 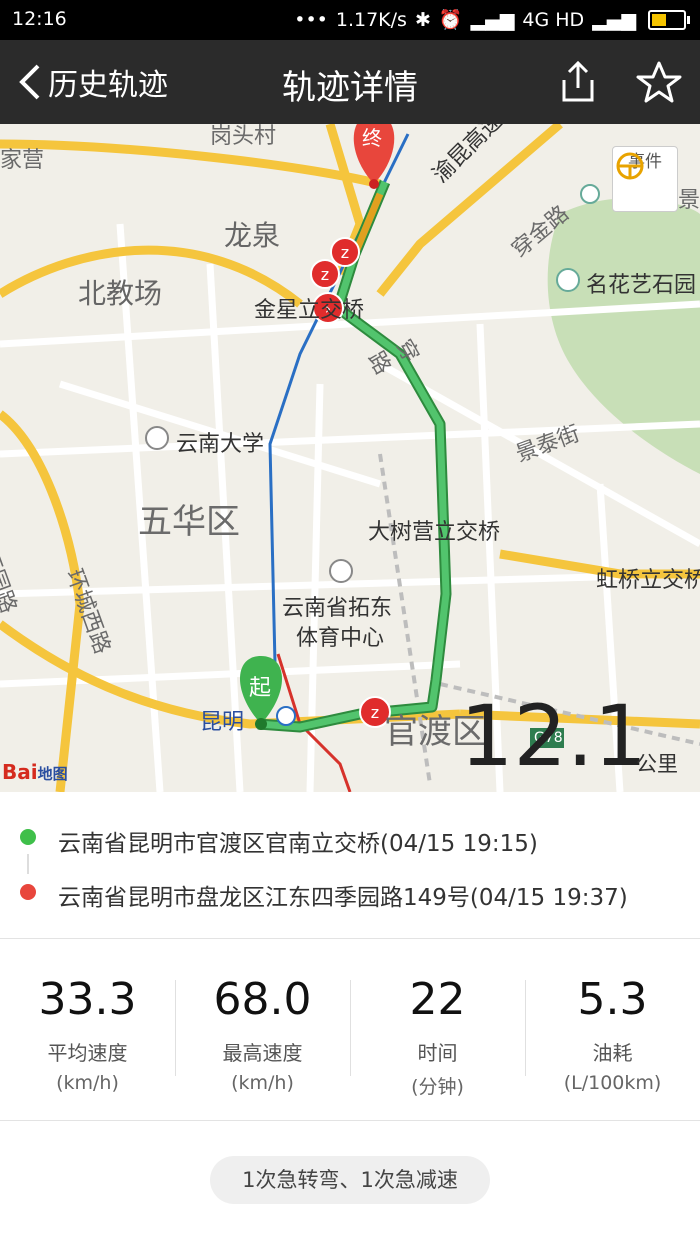 I want to click on share-button, so click(x=578, y=82).